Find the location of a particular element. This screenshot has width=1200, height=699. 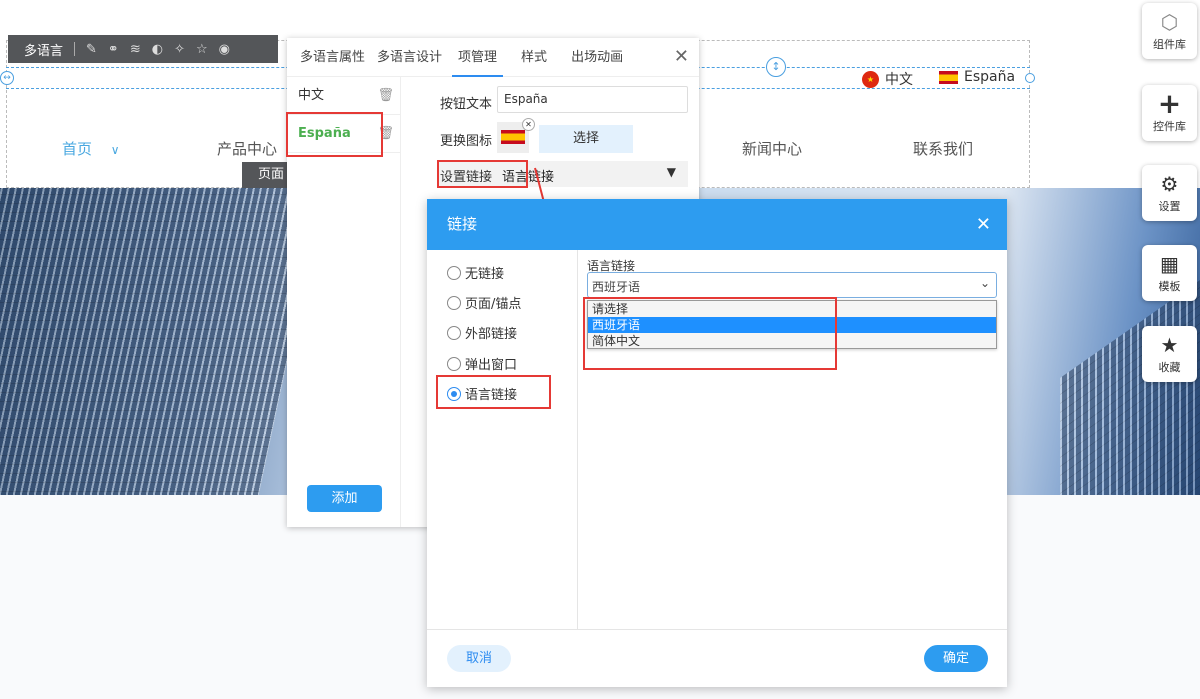

chevron-down-icon: ∨ is located at coordinates (115, 150).